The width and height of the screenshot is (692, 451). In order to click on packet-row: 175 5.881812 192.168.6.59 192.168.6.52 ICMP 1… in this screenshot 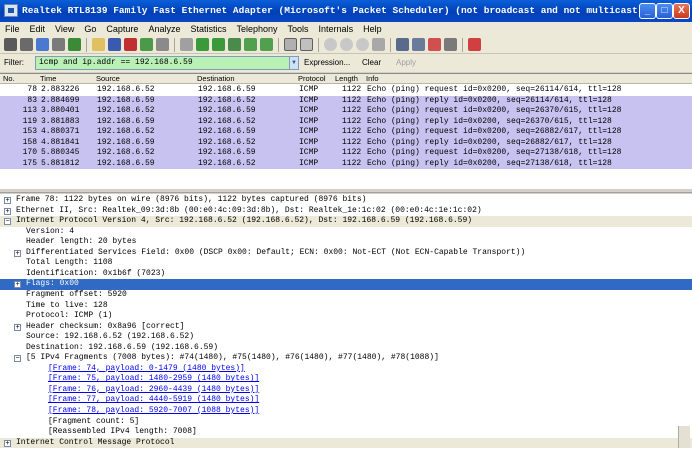, I will do `click(346, 163)`.